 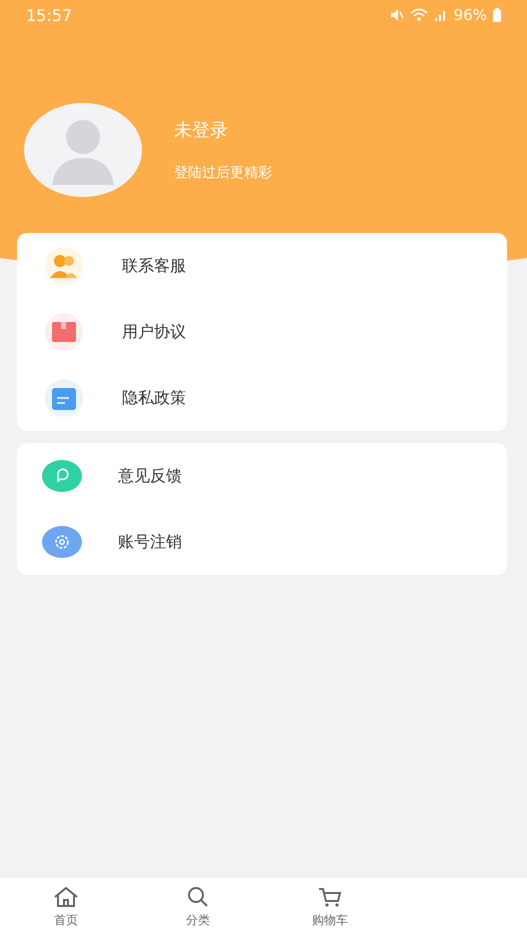 I want to click on status-time: 15:57, so click(x=50, y=15).